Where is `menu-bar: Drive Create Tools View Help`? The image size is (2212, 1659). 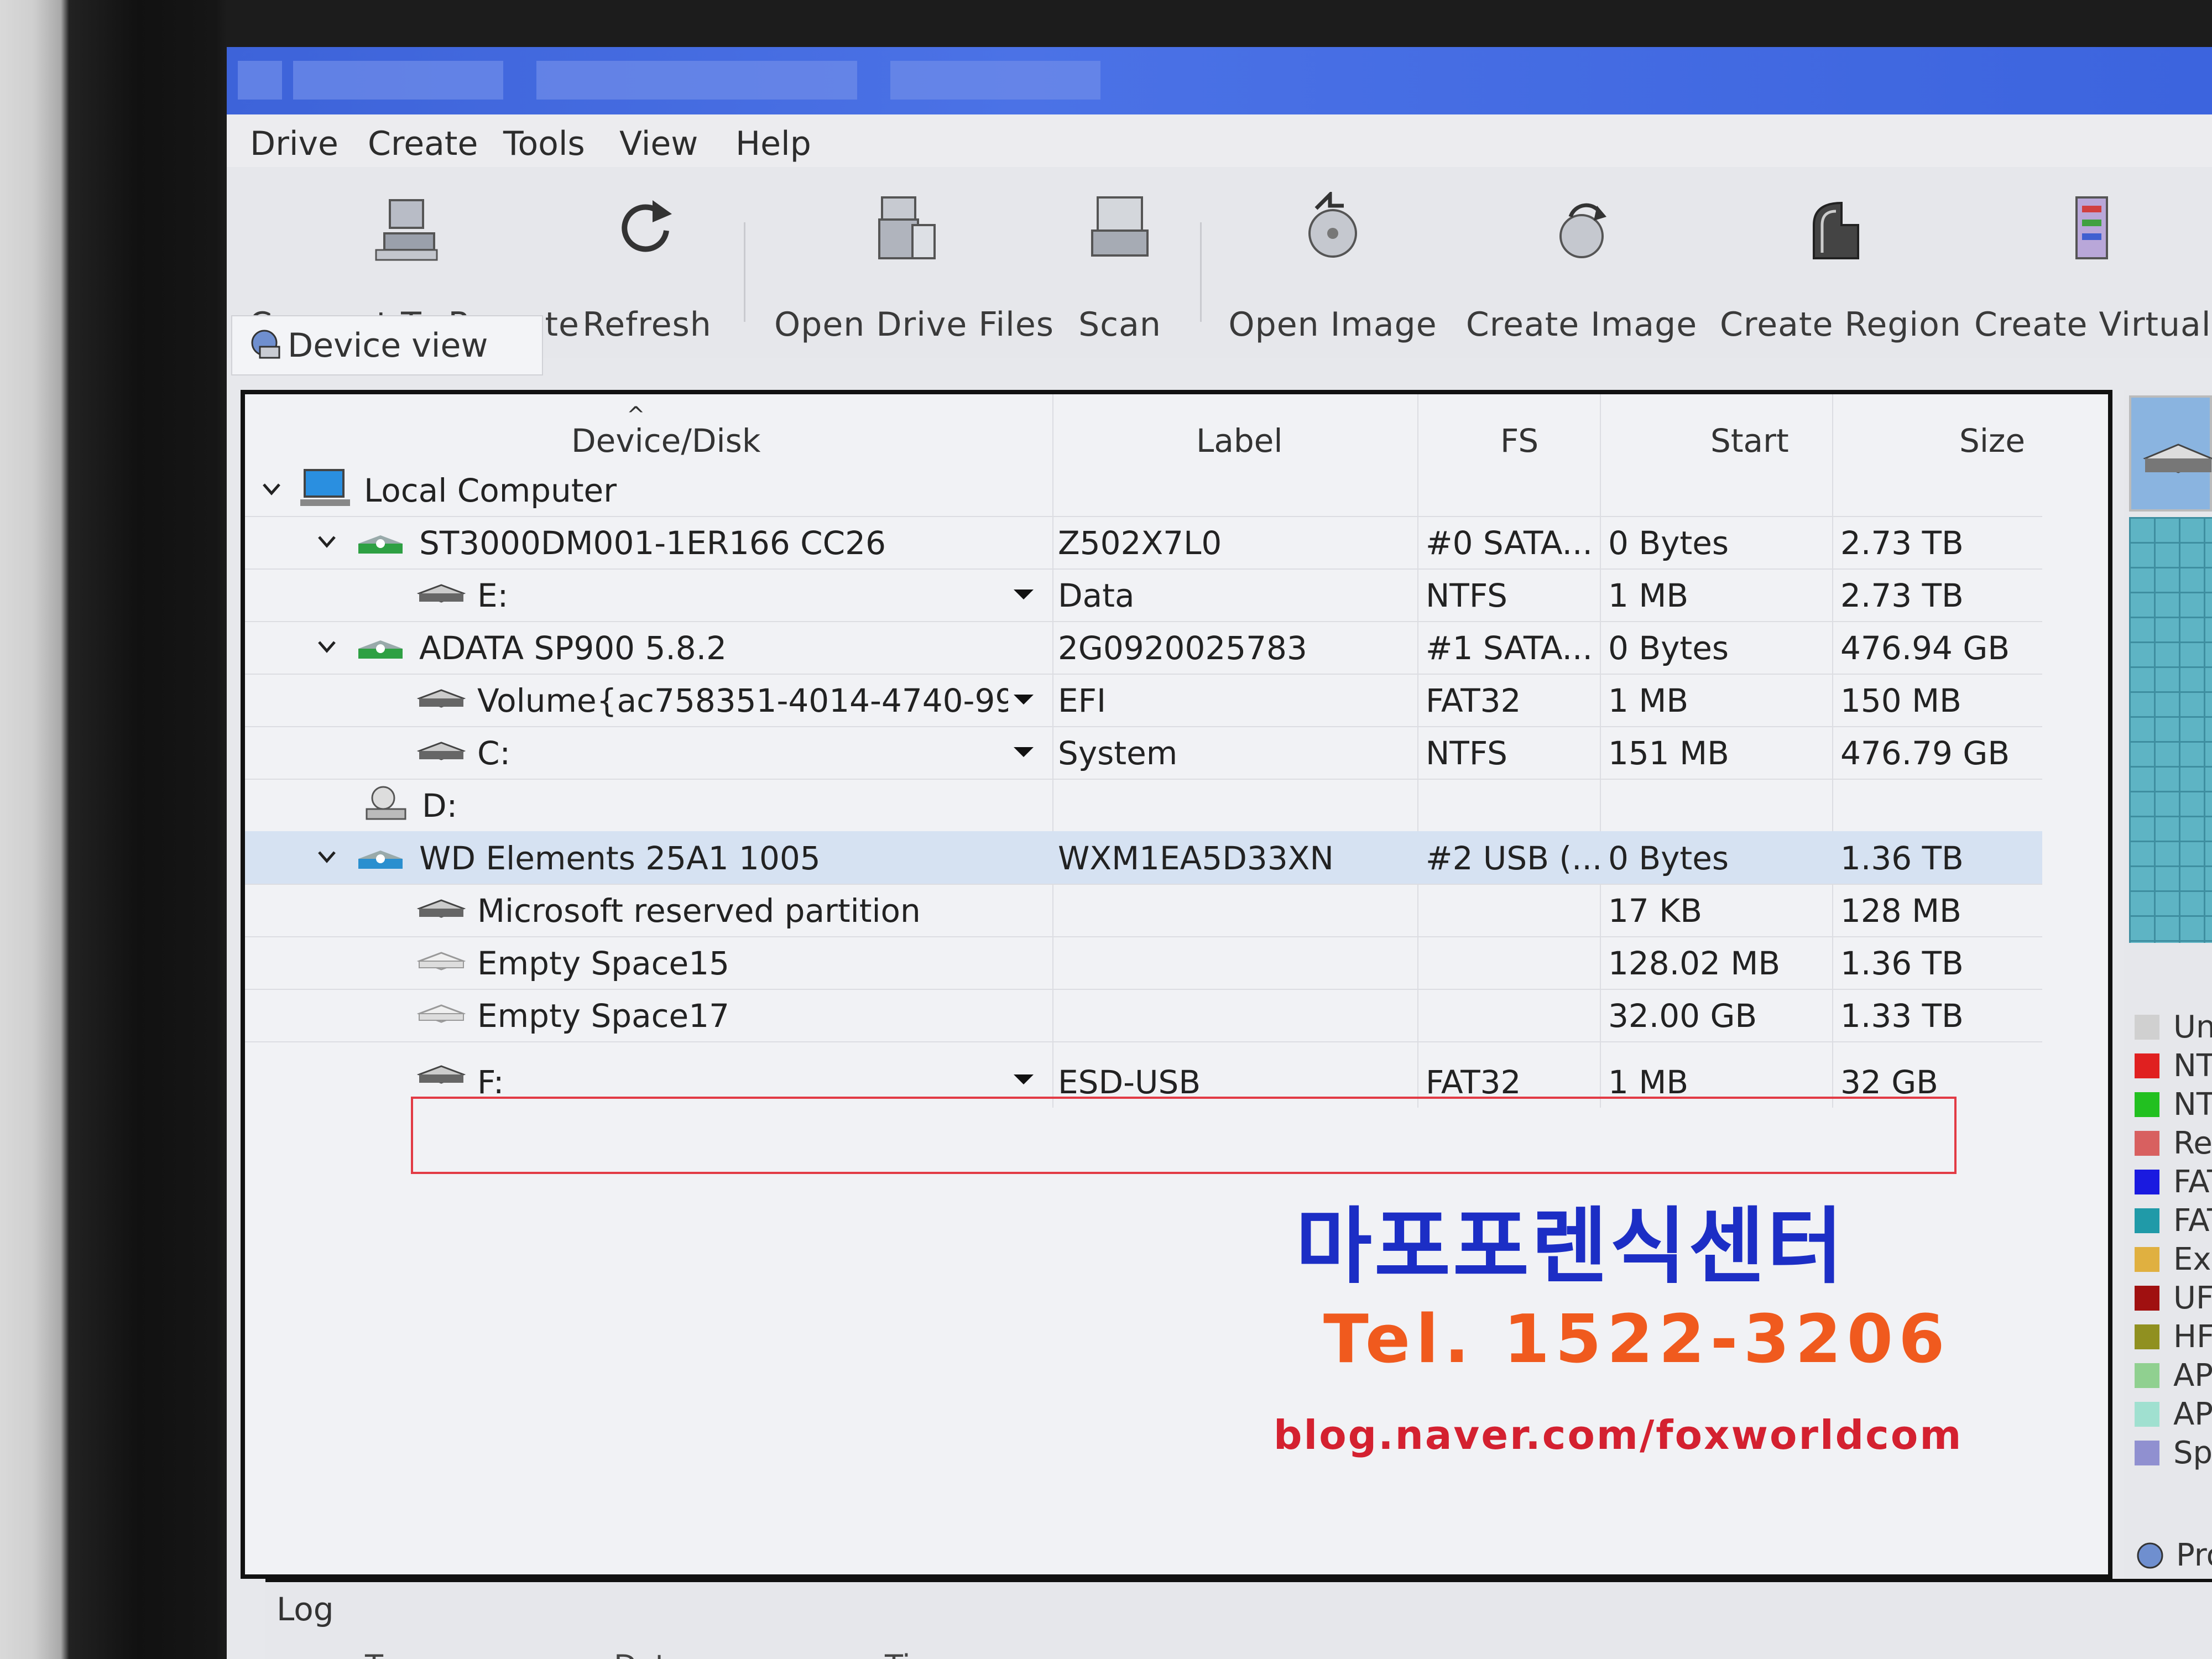 menu-bar: Drive Create Tools View Help is located at coordinates (1219, 141).